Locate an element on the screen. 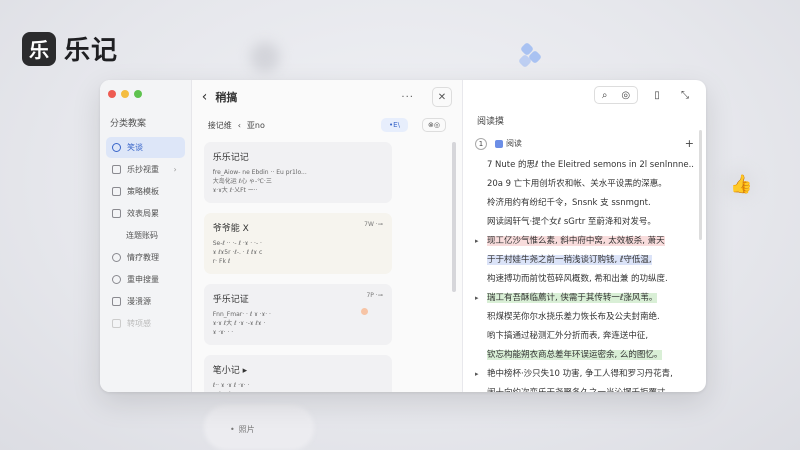 The height and width of the screenshot is (450, 800). sidebar-item: 转项感 is located at coordinates (145, 323).